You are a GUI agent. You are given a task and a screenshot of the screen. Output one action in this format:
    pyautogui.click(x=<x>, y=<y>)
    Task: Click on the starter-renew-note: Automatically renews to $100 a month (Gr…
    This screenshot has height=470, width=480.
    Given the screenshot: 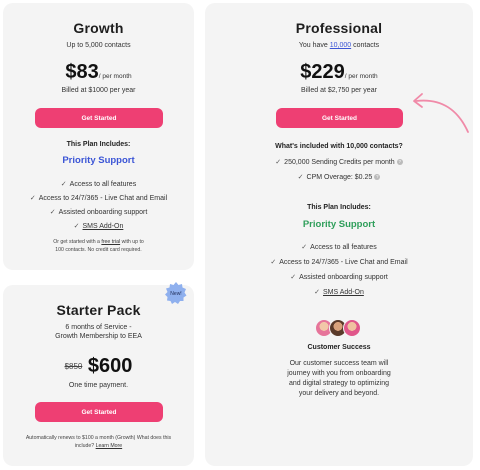 What is the action you would take?
    pyautogui.click(x=98, y=442)
    